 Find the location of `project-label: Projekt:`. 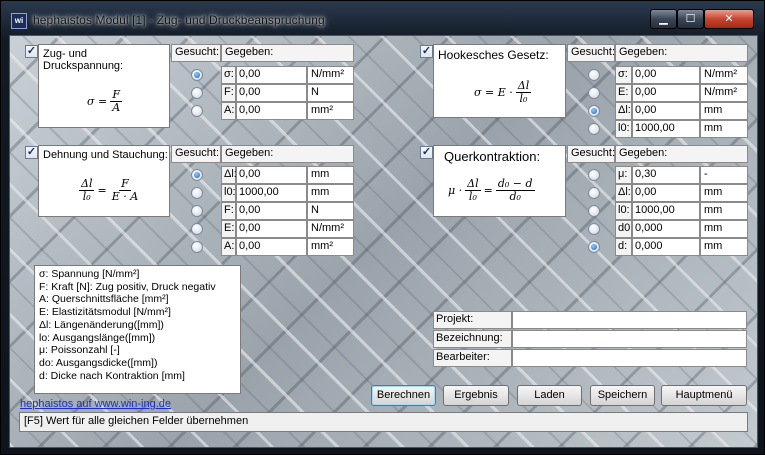

project-label: Projekt: is located at coordinates (472, 320).